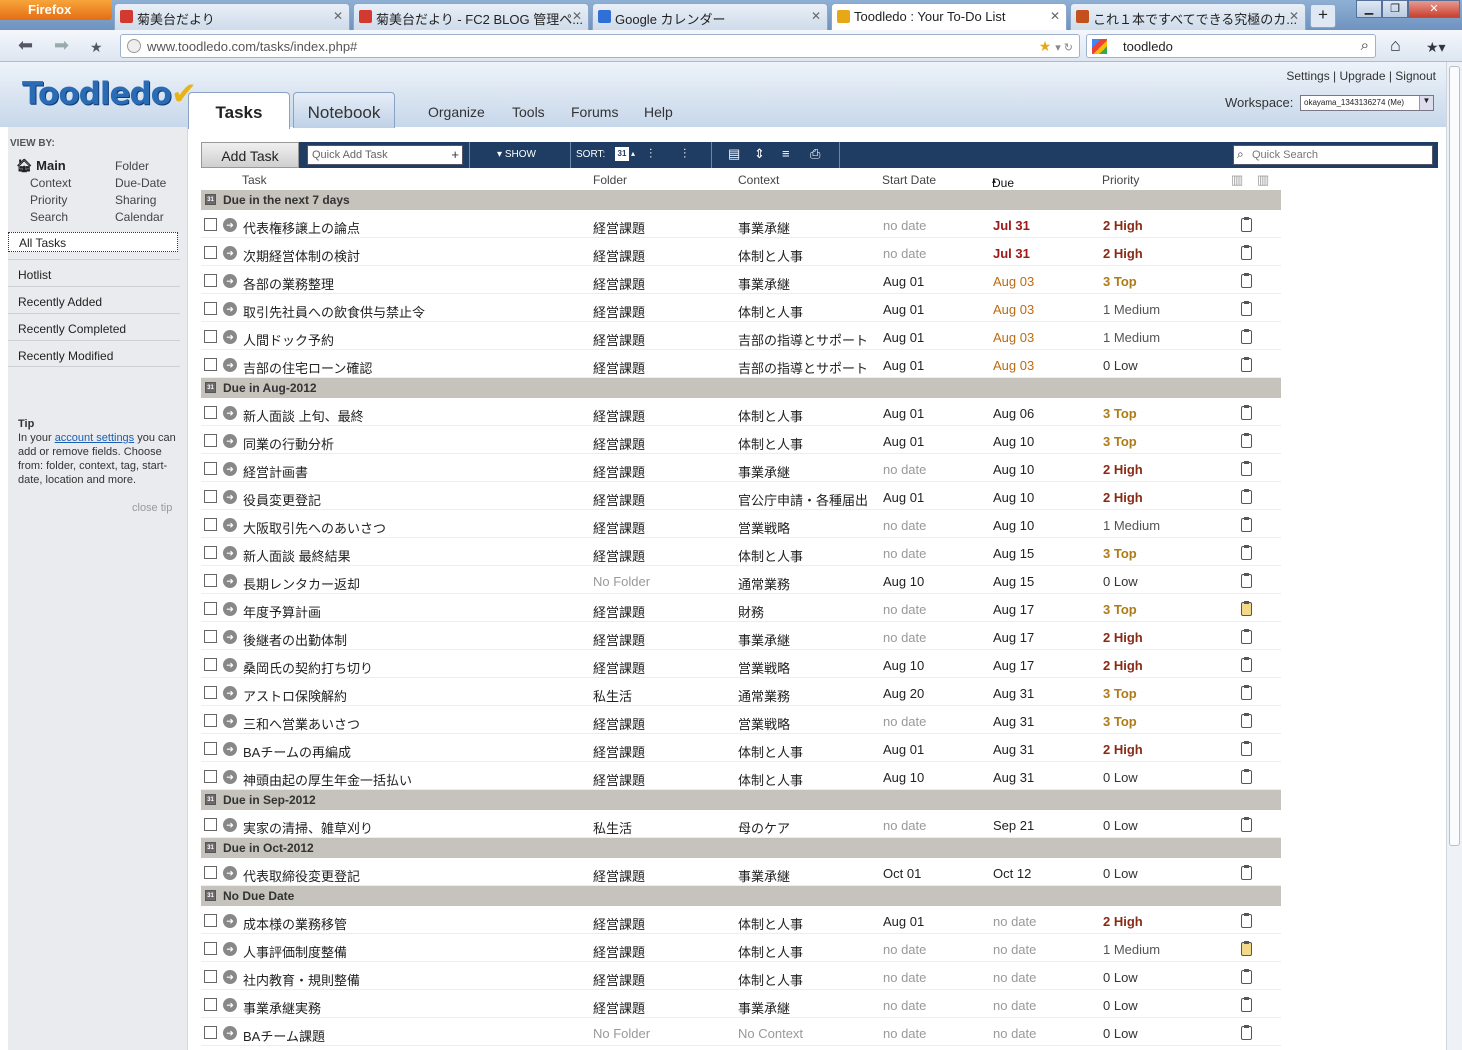 This screenshot has width=1462, height=1050. I want to click on sidebar-item-recently-added: Recently Added, so click(94, 299).